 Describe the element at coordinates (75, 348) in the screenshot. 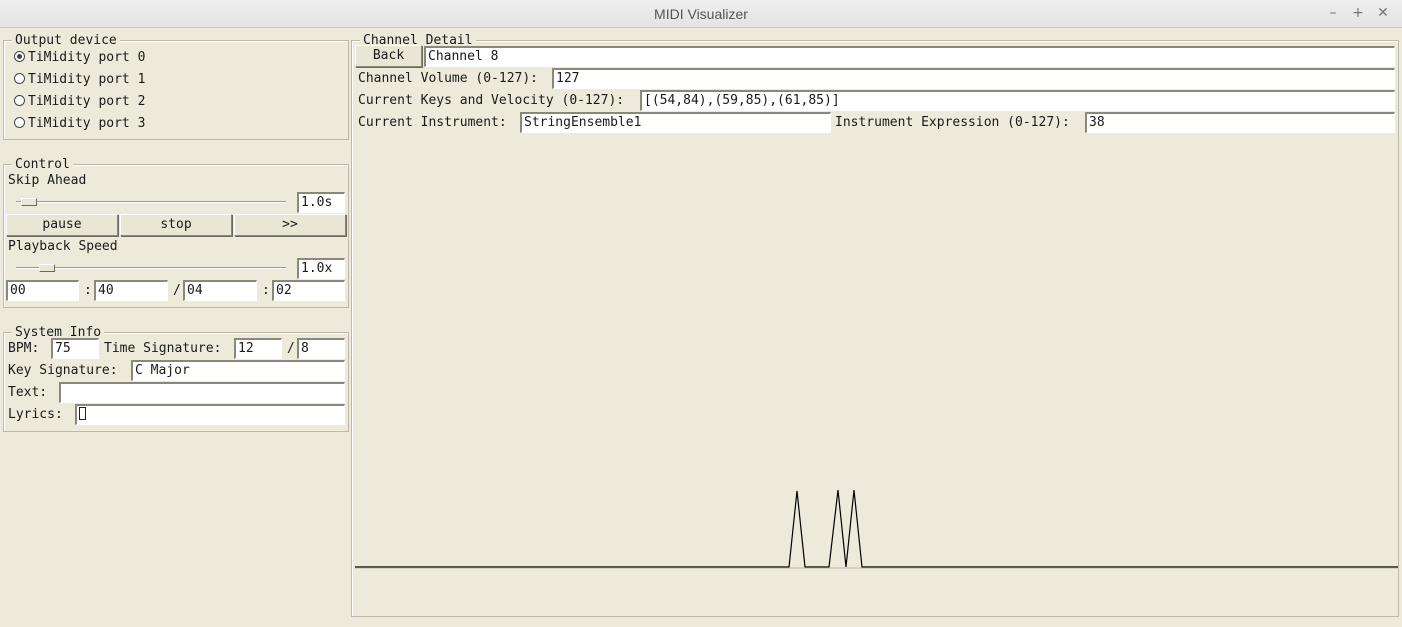

I see `bpm-field: 75` at that location.